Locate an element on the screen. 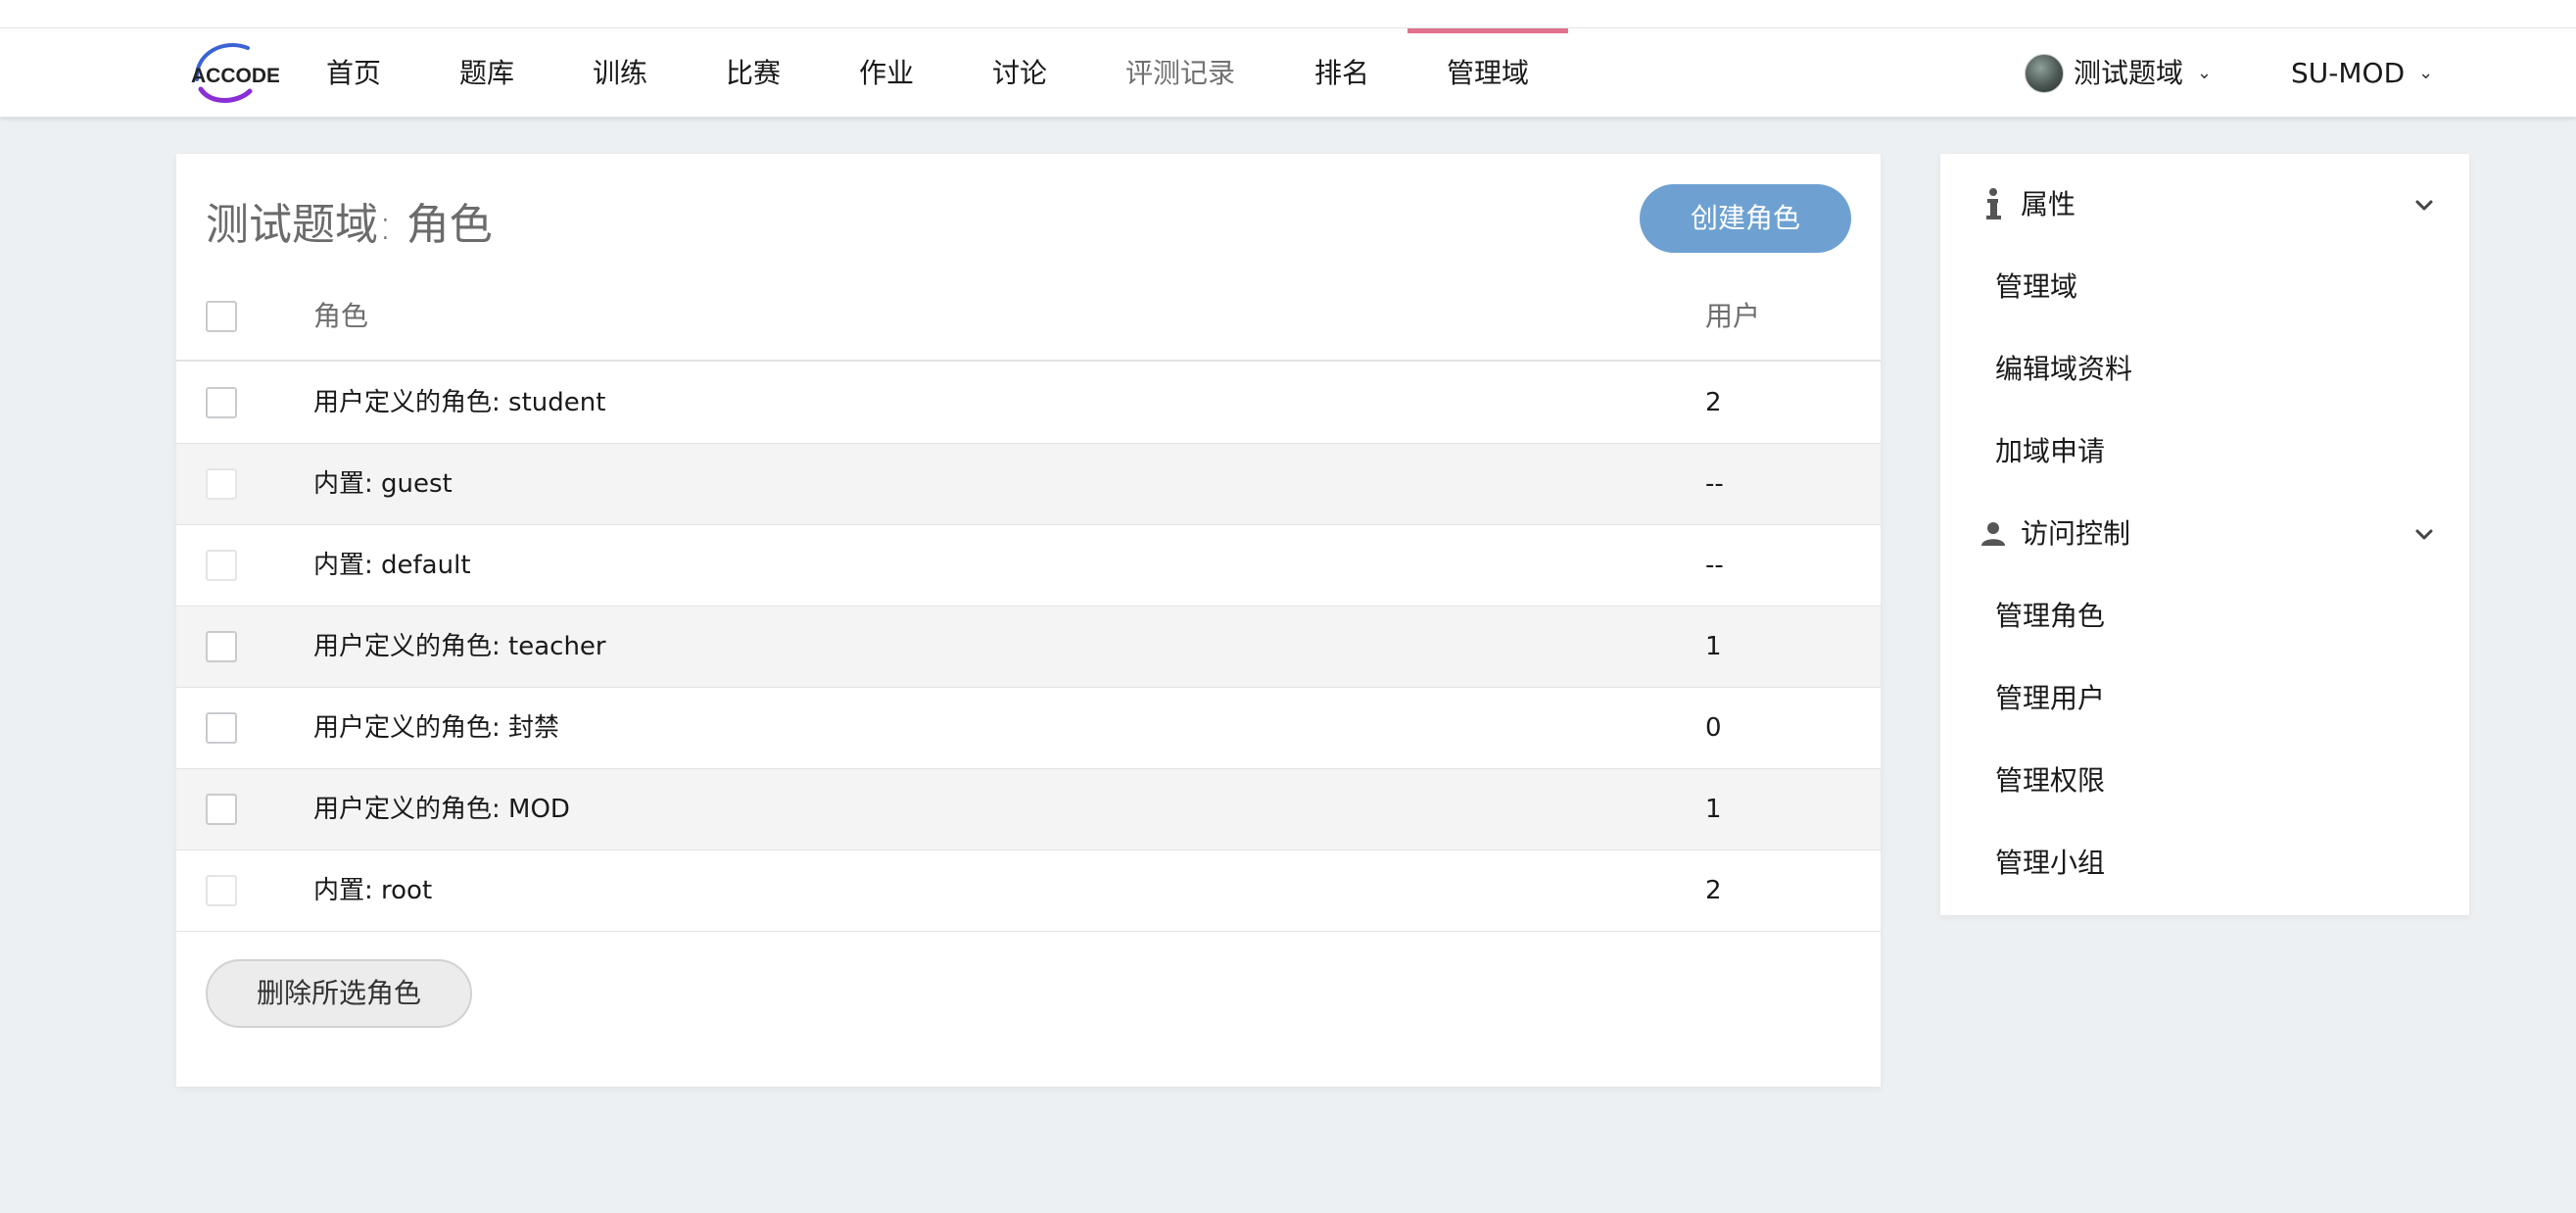 The width and height of the screenshot is (2576, 1213). logo-mark: ACCODE is located at coordinates (235, 72).